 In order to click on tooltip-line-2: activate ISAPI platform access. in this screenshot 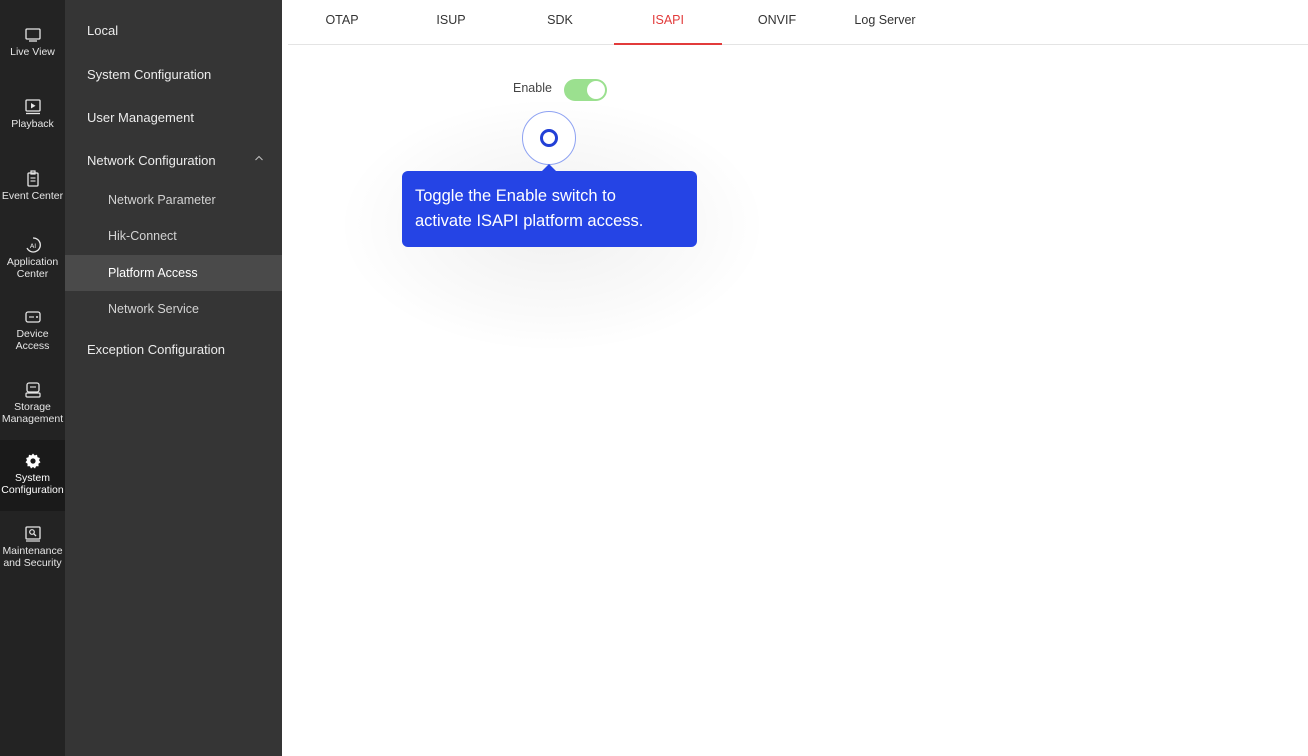, I will do `click(529, 221)`.